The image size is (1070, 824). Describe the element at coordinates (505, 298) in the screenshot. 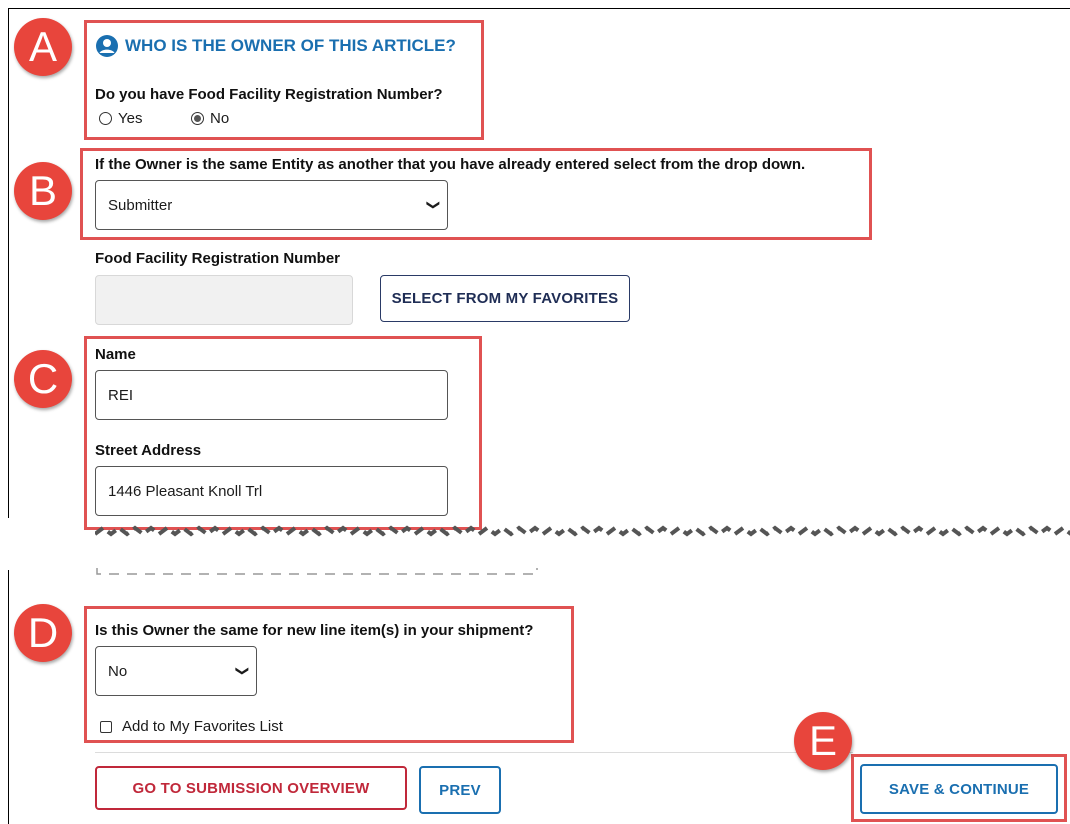

I see `select-from-favorites-button: SELECT FROM MY FAVORITES` at that location.